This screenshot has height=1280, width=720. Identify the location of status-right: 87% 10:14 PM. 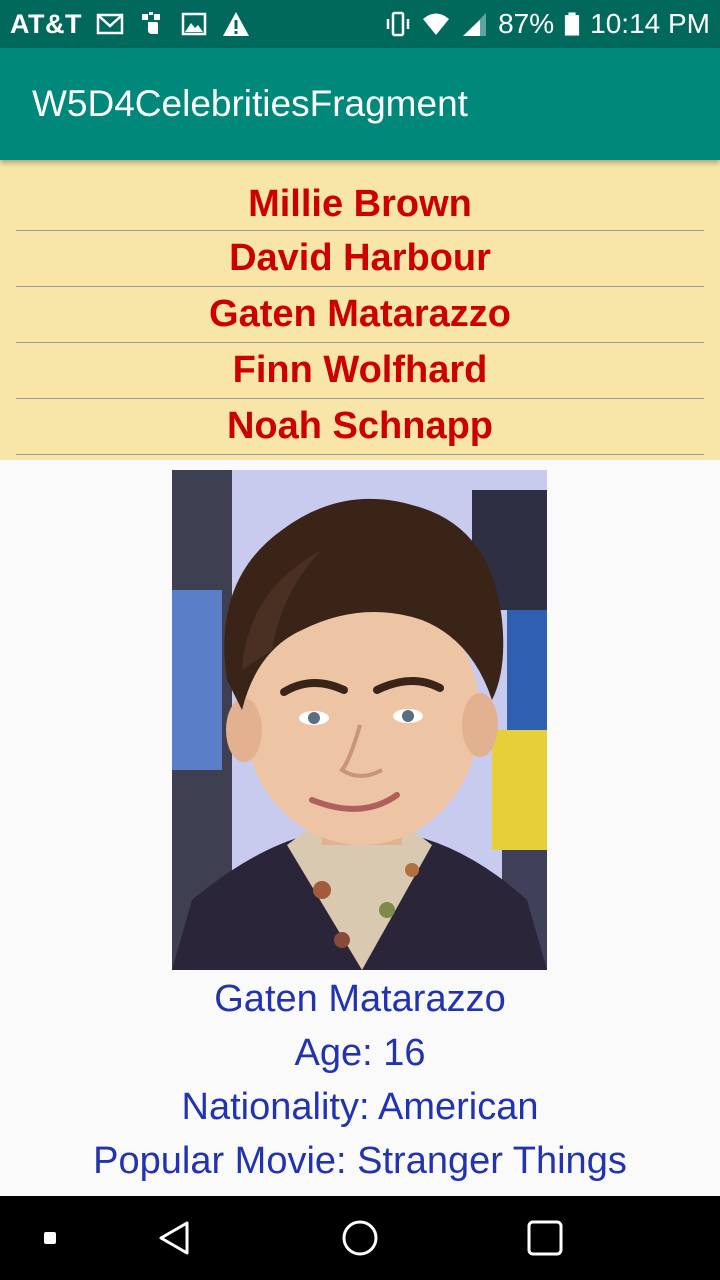
(547, 24).